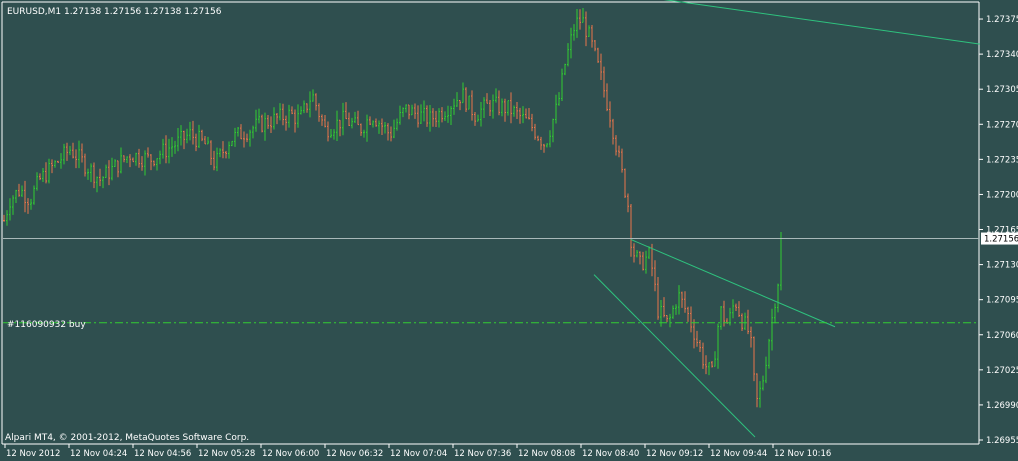 This screenshot has height=461, width=1018. What do you see at coordinates (674, 454) in the screenshot?
I see `time-tick-label: 12 Nov 09:12` at bounding box center [674, 454].